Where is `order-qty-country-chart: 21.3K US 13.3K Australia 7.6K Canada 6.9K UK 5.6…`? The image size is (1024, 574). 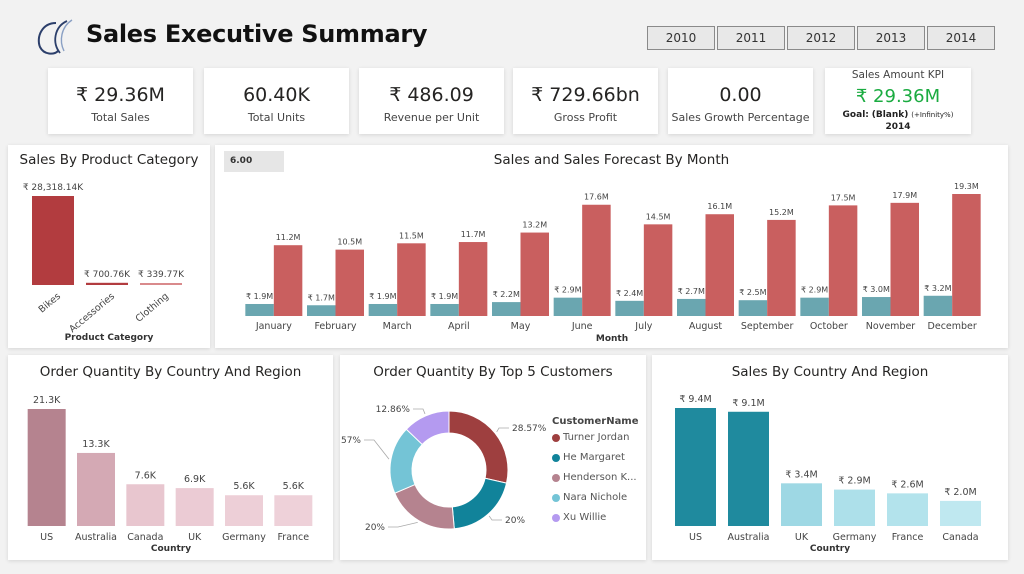
order-qty-country-chart: 21.3K US 13.3K Australia 7.6K Canada 6.9K UK 5.6… is located at coordinates (170, 474).